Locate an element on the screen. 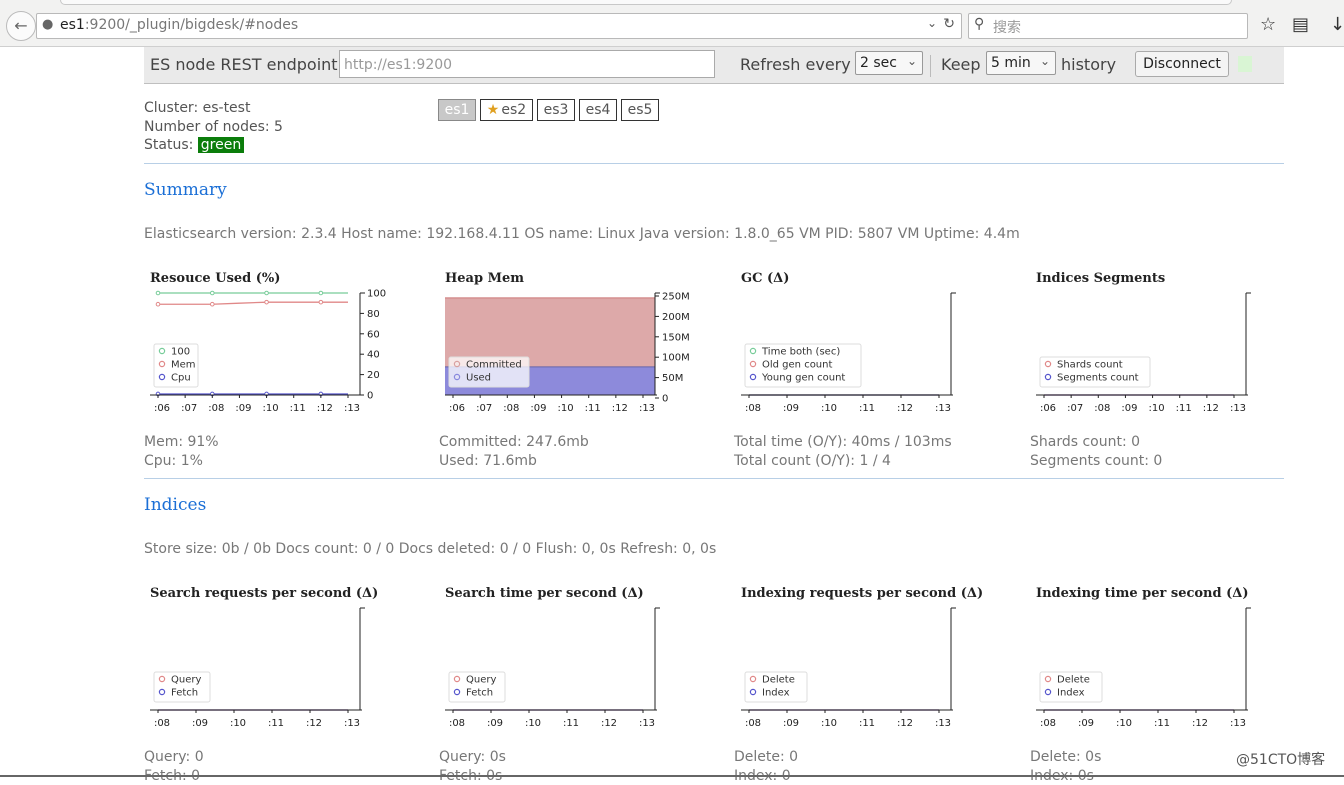 This screenshot has height=785, width=1344. node-button-es1: es1 is located at coordinates (457, 110).